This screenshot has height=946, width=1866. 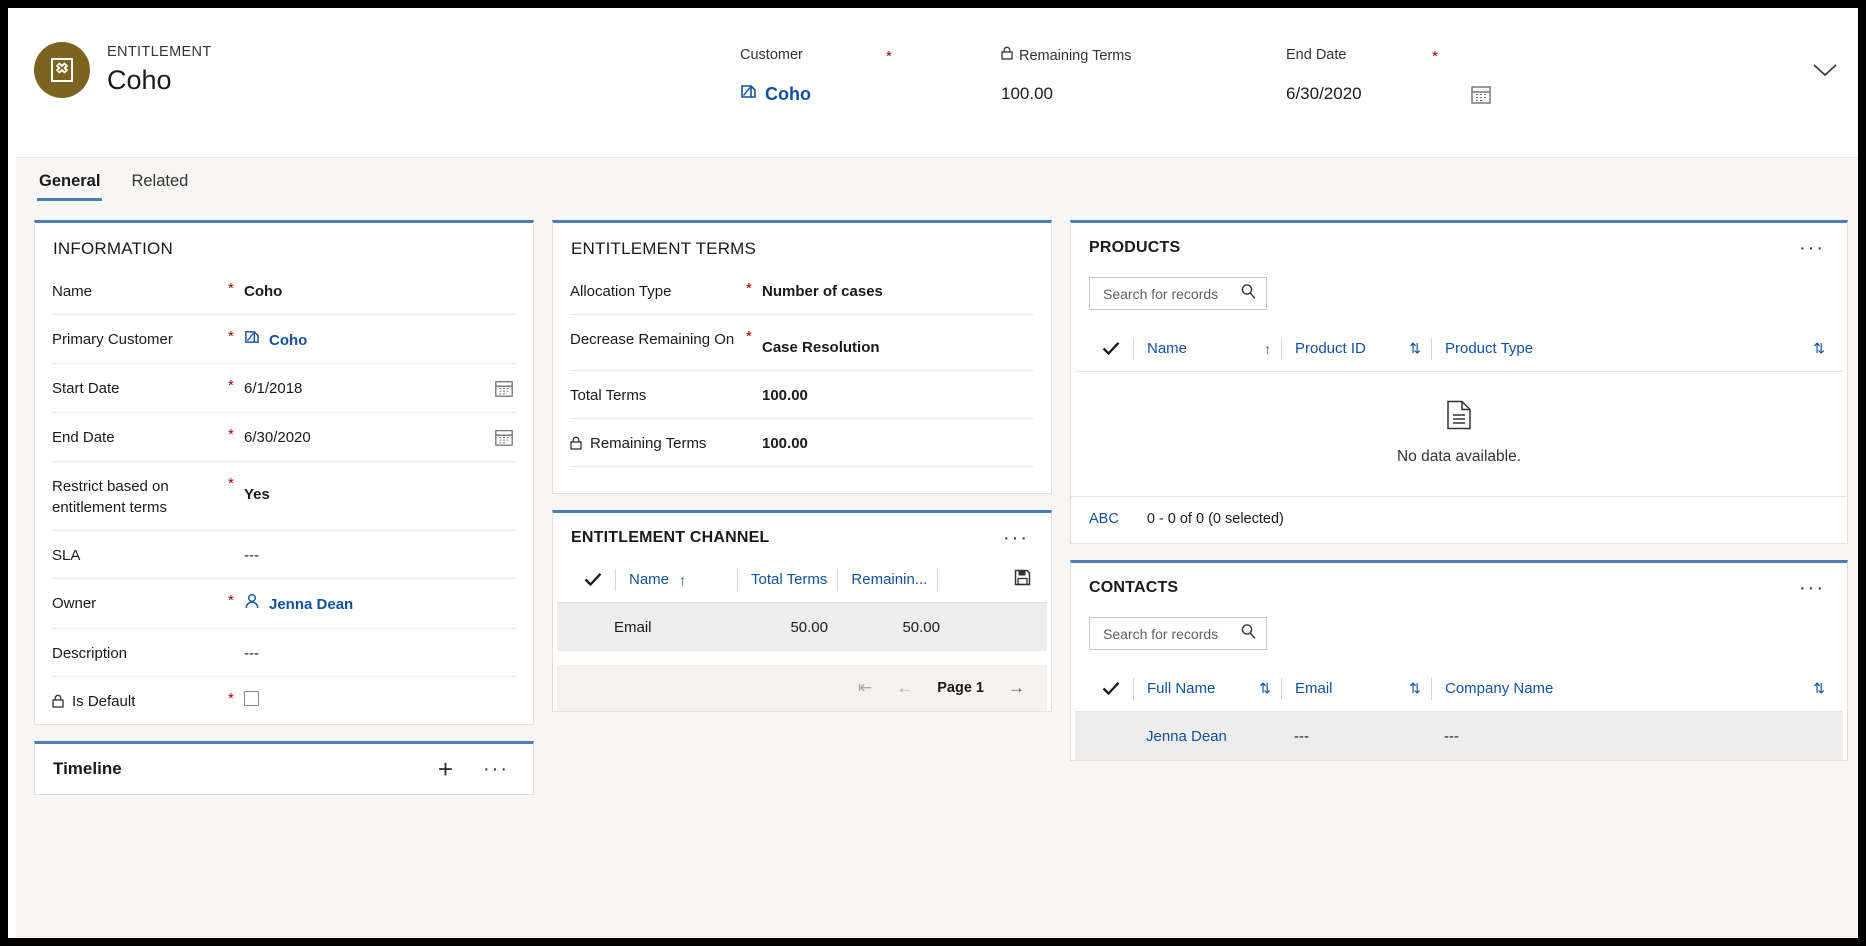 I want to click on field-row-start-date: Start Date * 6/1/2018, so click(x=284, y=388).